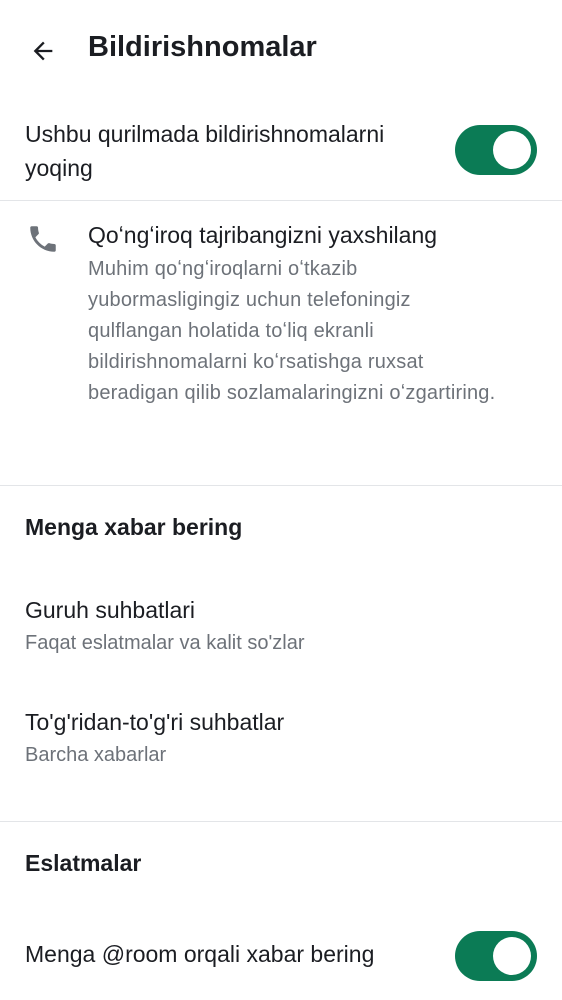  What do you see at coordinates (43, 239) in the screenshot?
I see `phone-icon` at bounding box center [43, 239].